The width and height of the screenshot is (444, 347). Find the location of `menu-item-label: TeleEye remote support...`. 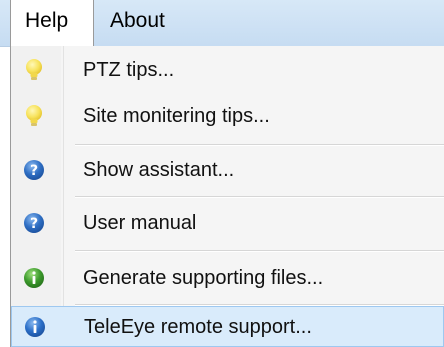

menu-item-label: TeleEye remote support... is located at coordinates (198, 327).